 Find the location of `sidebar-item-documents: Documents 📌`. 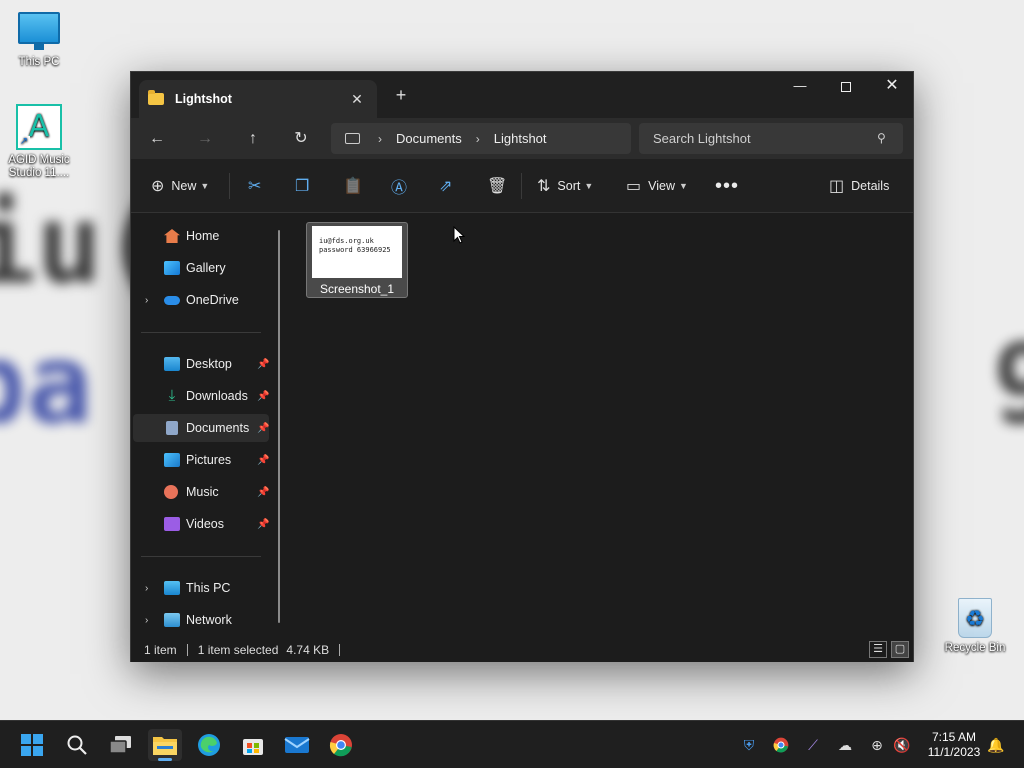

sidebar-item-documents: Documents 📌 is located at coordinates (201, 428).